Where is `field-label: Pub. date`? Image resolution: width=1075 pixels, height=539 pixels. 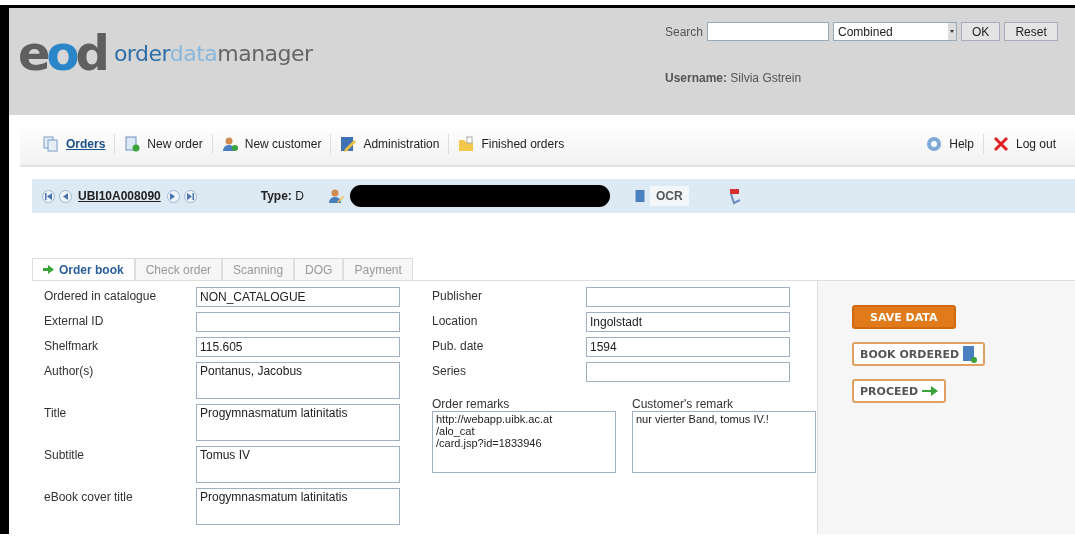 field-label: Pub. date is located at coordinates (458, 346).